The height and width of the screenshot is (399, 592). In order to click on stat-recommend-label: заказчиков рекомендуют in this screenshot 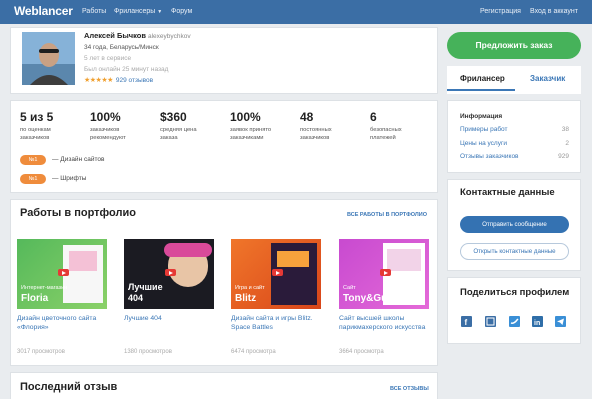, I will do `click(108, 134)`.